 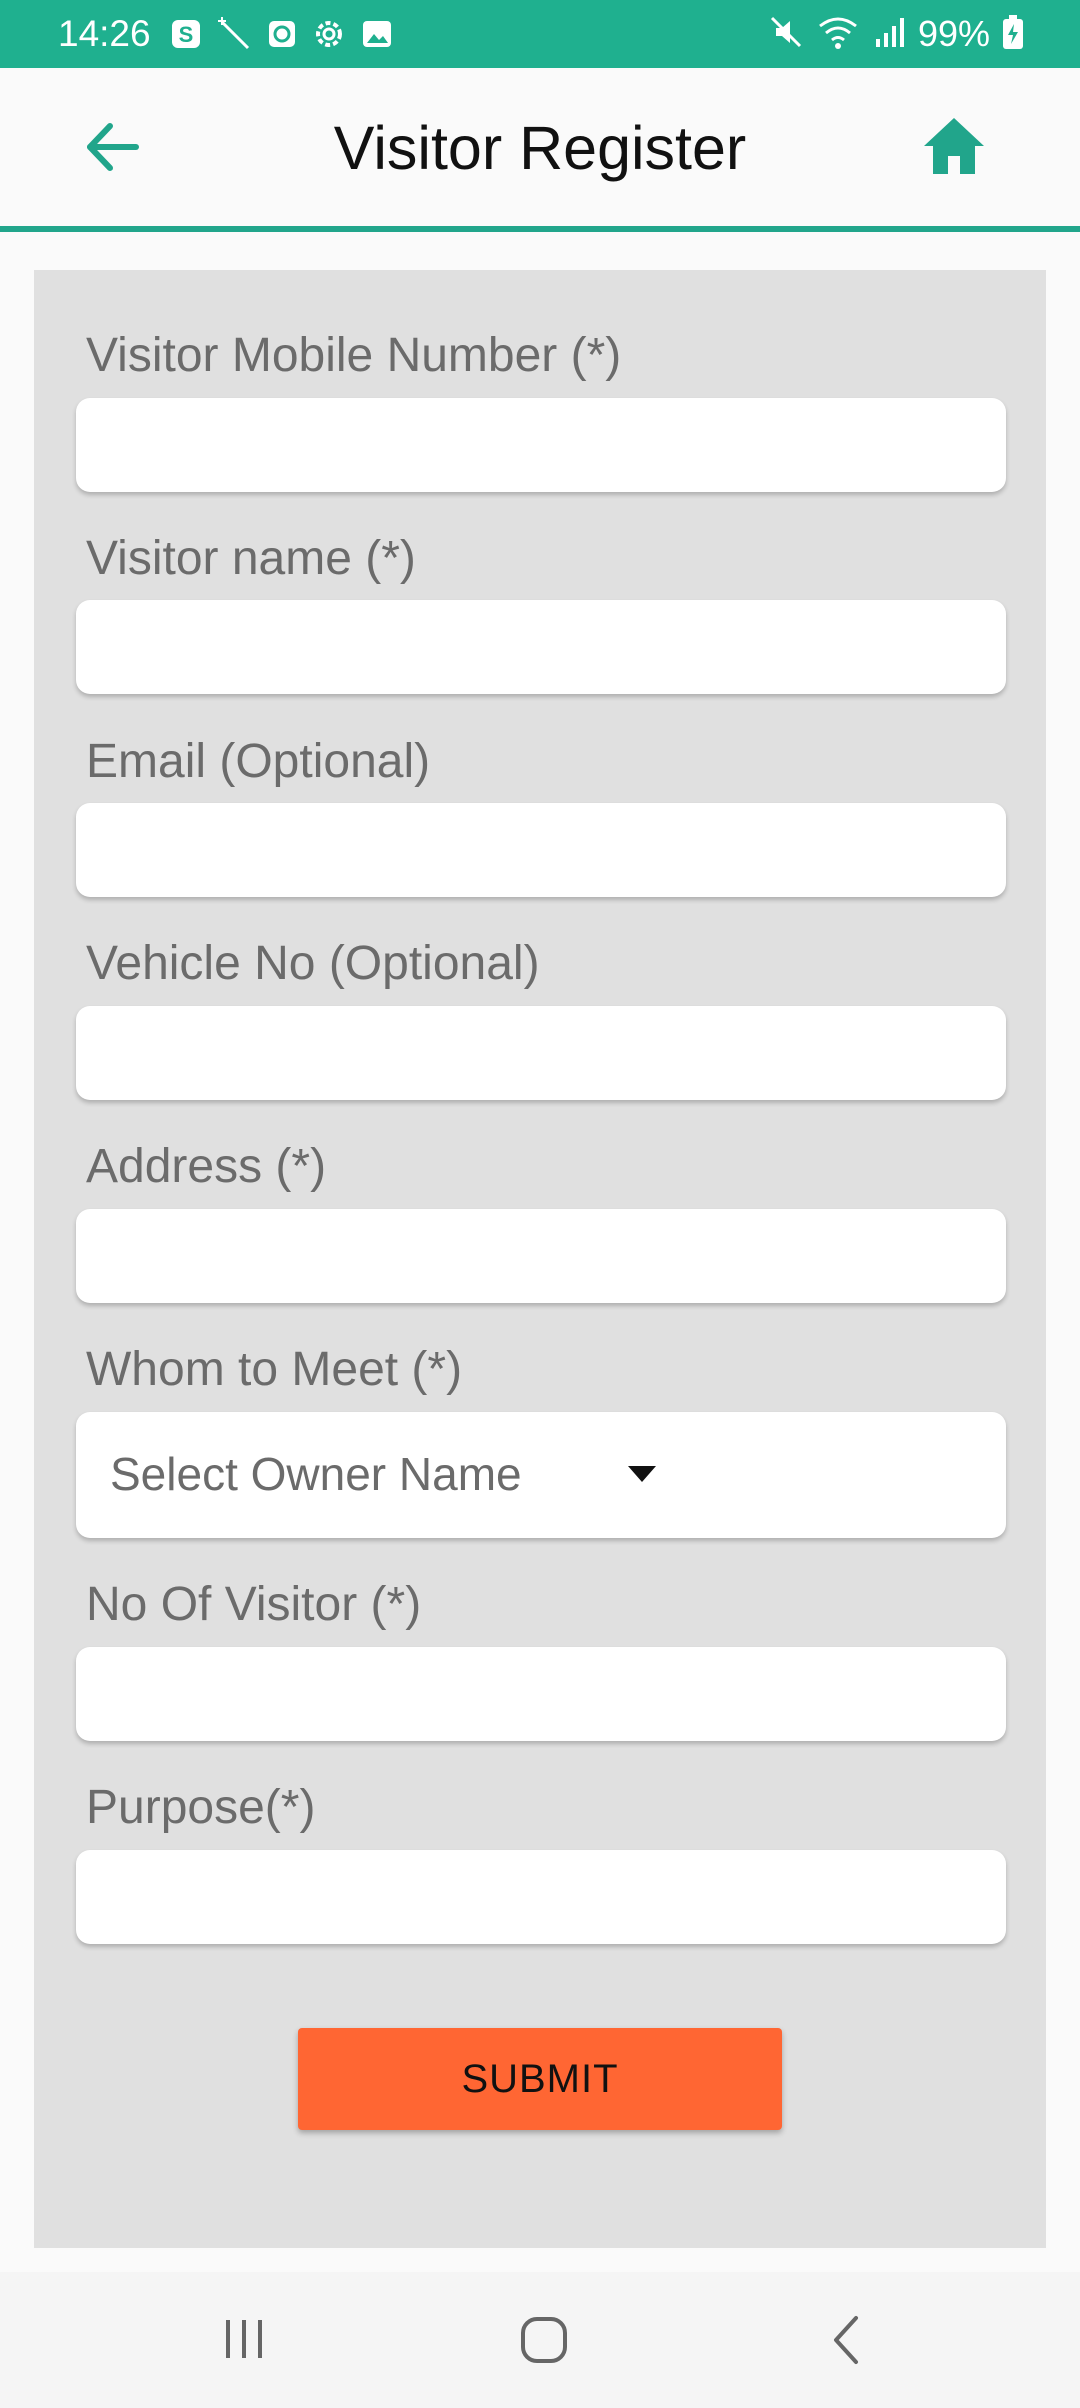 I want to click on mobile-number-input, so click(x=541, y=445).